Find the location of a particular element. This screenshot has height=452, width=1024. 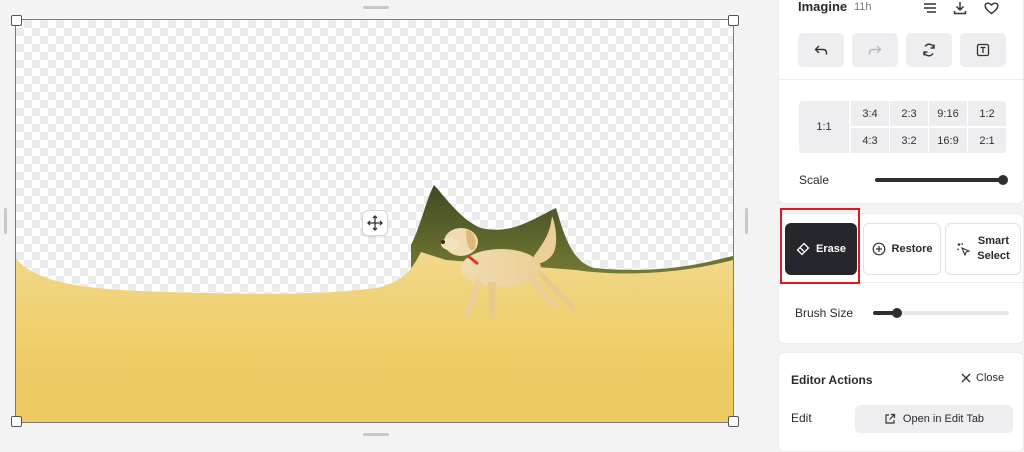

refresh-icon is located at coordinates (929, 50).